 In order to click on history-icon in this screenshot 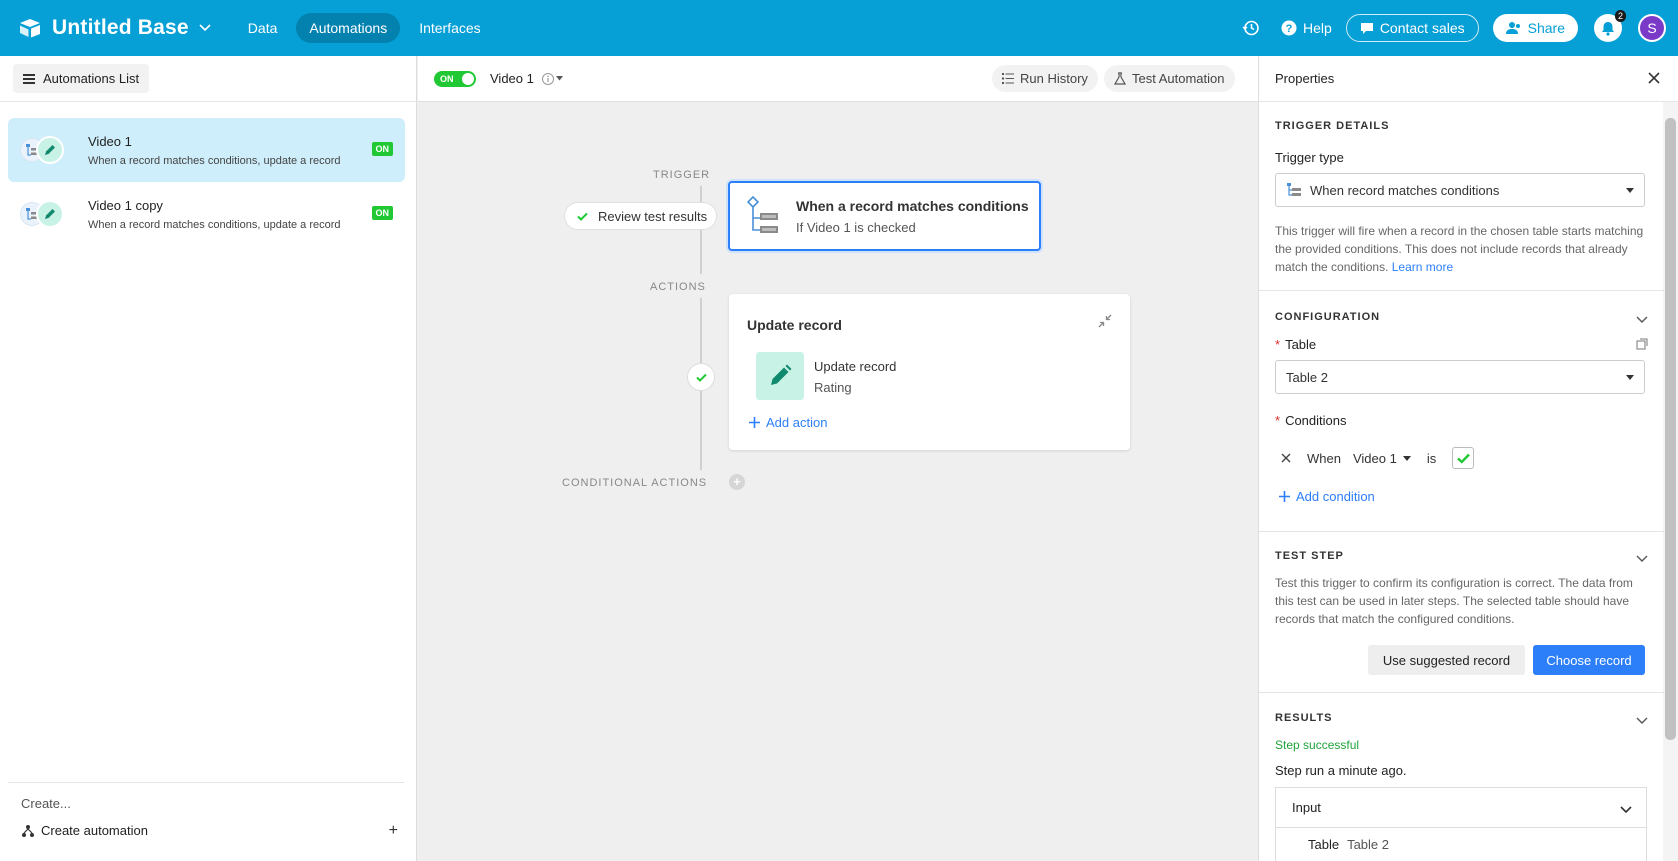, I will do `click(1251, 28)`.